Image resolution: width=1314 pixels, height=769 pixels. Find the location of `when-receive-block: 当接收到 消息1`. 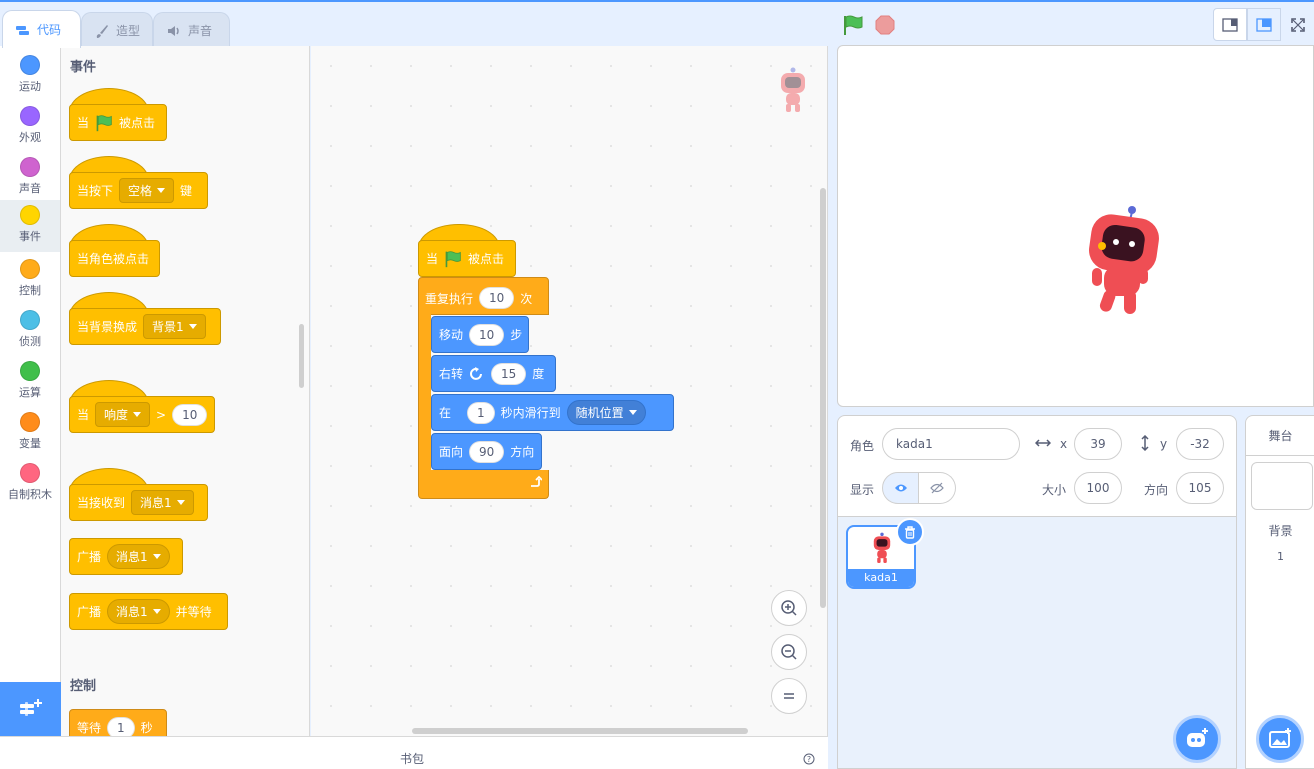

when-receive-block: 当接收到 消息1 is located at coordinates (138, 502).